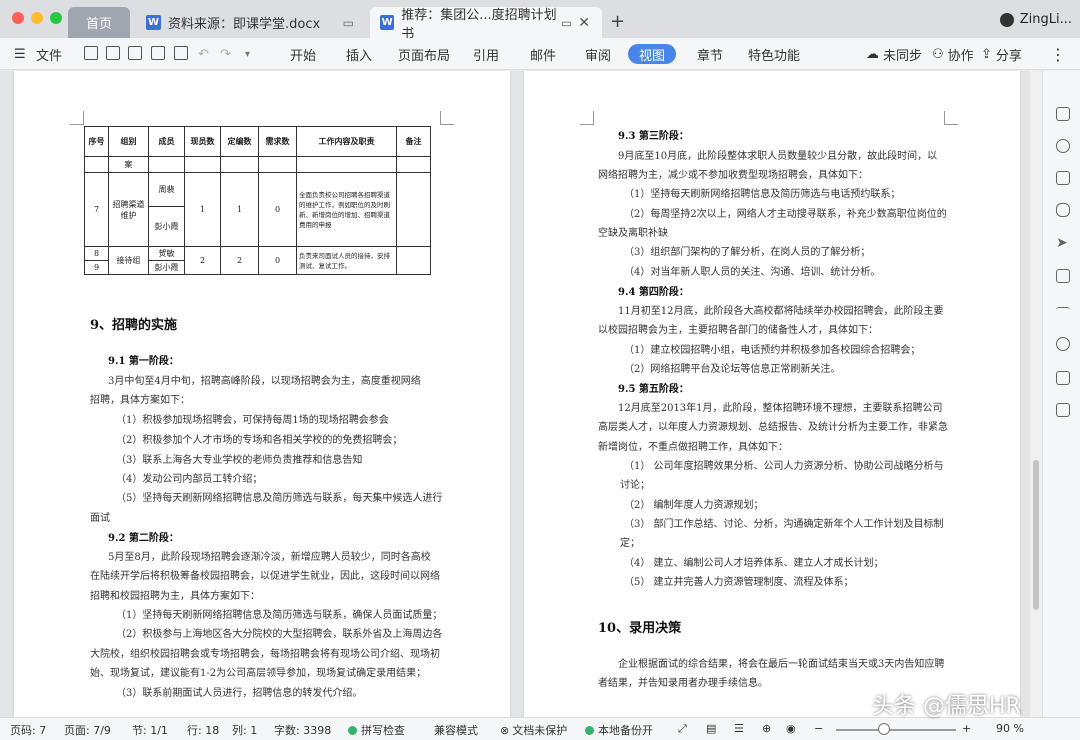 The image size is (1080, 740). Describe the element at coordinates (239, 693) in the screenshot. I see `list-item: （3）联系前期面试人员进行，招聘信息的转发代介绍。` at that location.